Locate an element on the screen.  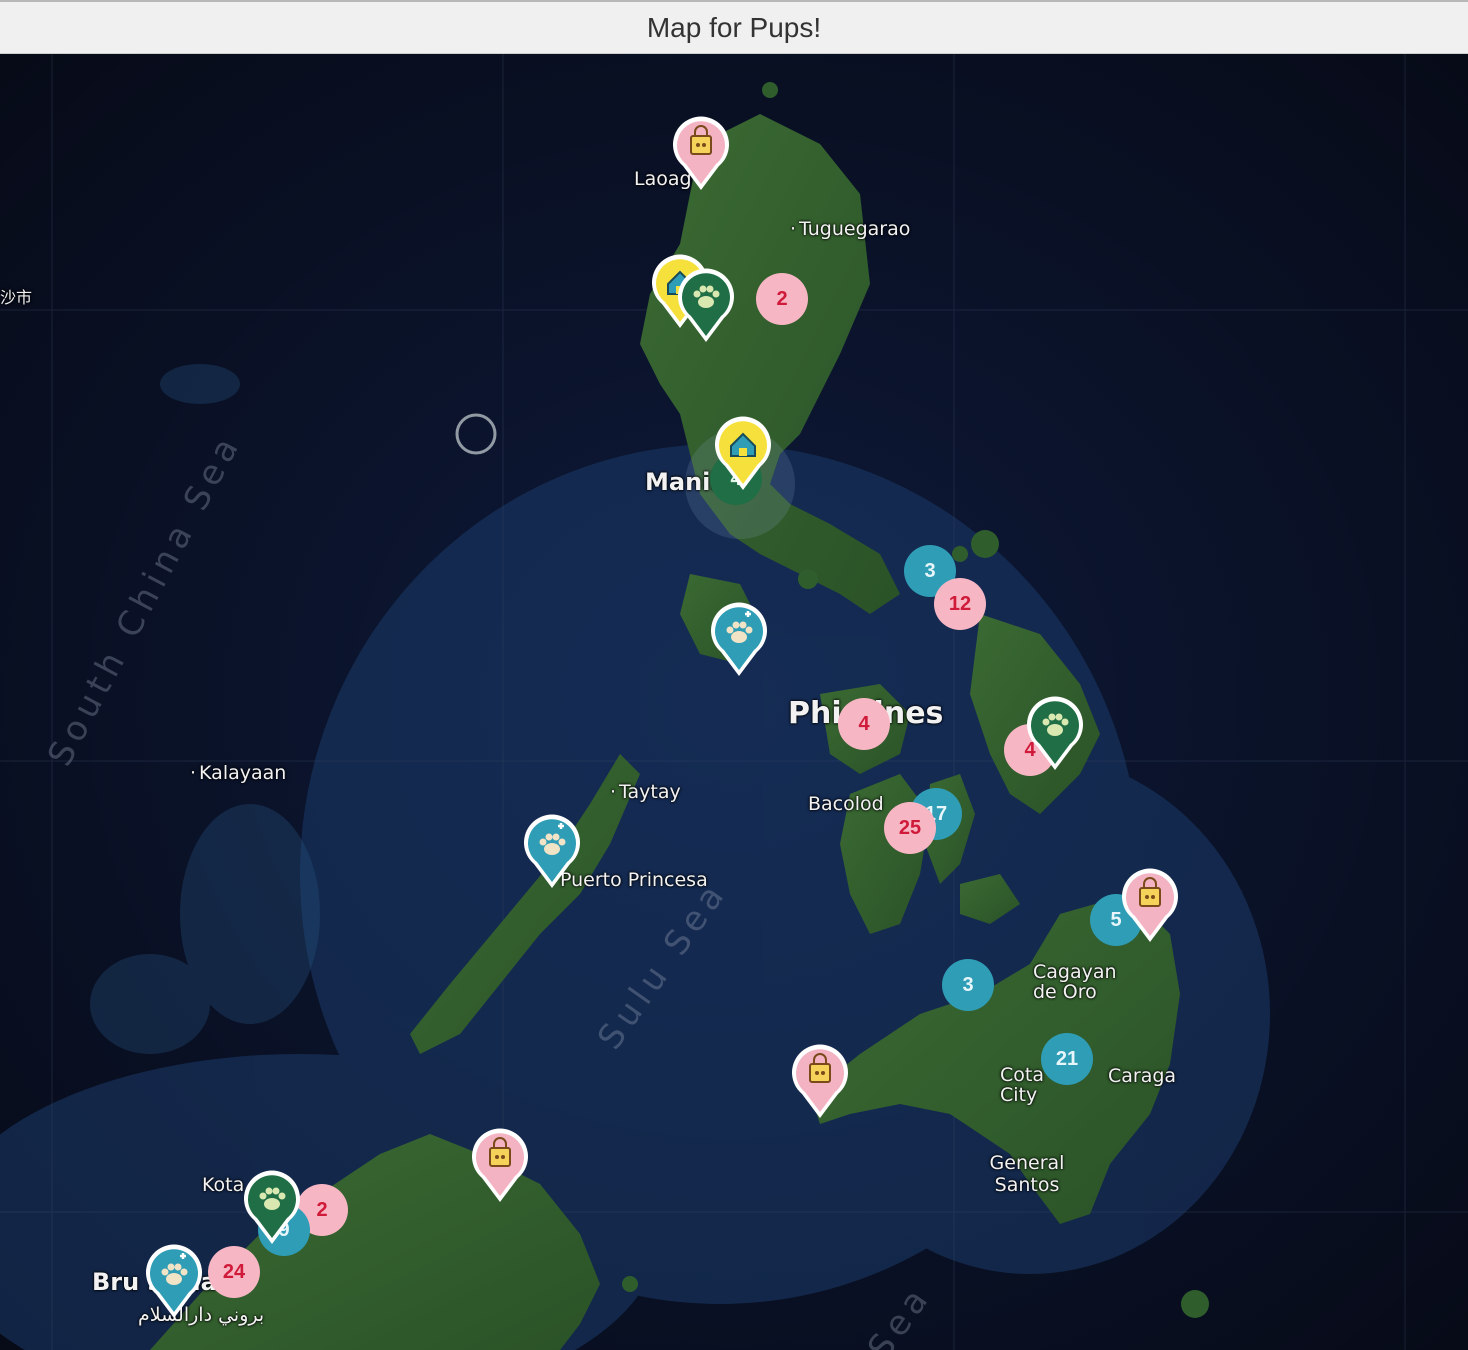
place-label-manila: Manil is located at coordinates (682, 482).